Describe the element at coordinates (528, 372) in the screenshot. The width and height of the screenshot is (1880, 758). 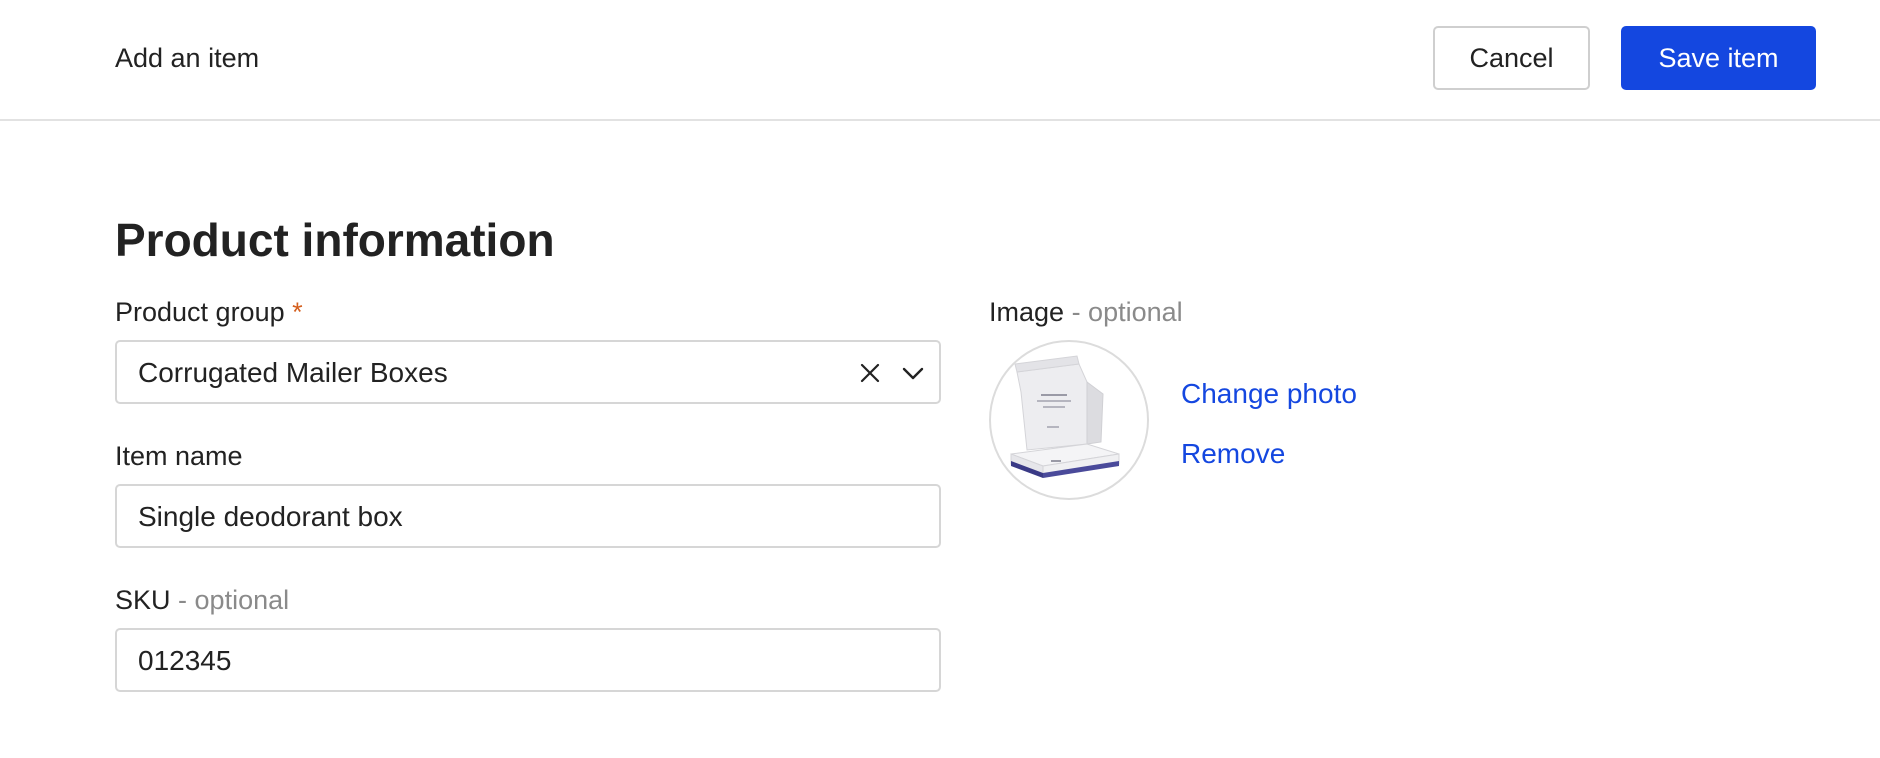
I see `product-group-select: Corrugated Mailer Boxes` at that location.